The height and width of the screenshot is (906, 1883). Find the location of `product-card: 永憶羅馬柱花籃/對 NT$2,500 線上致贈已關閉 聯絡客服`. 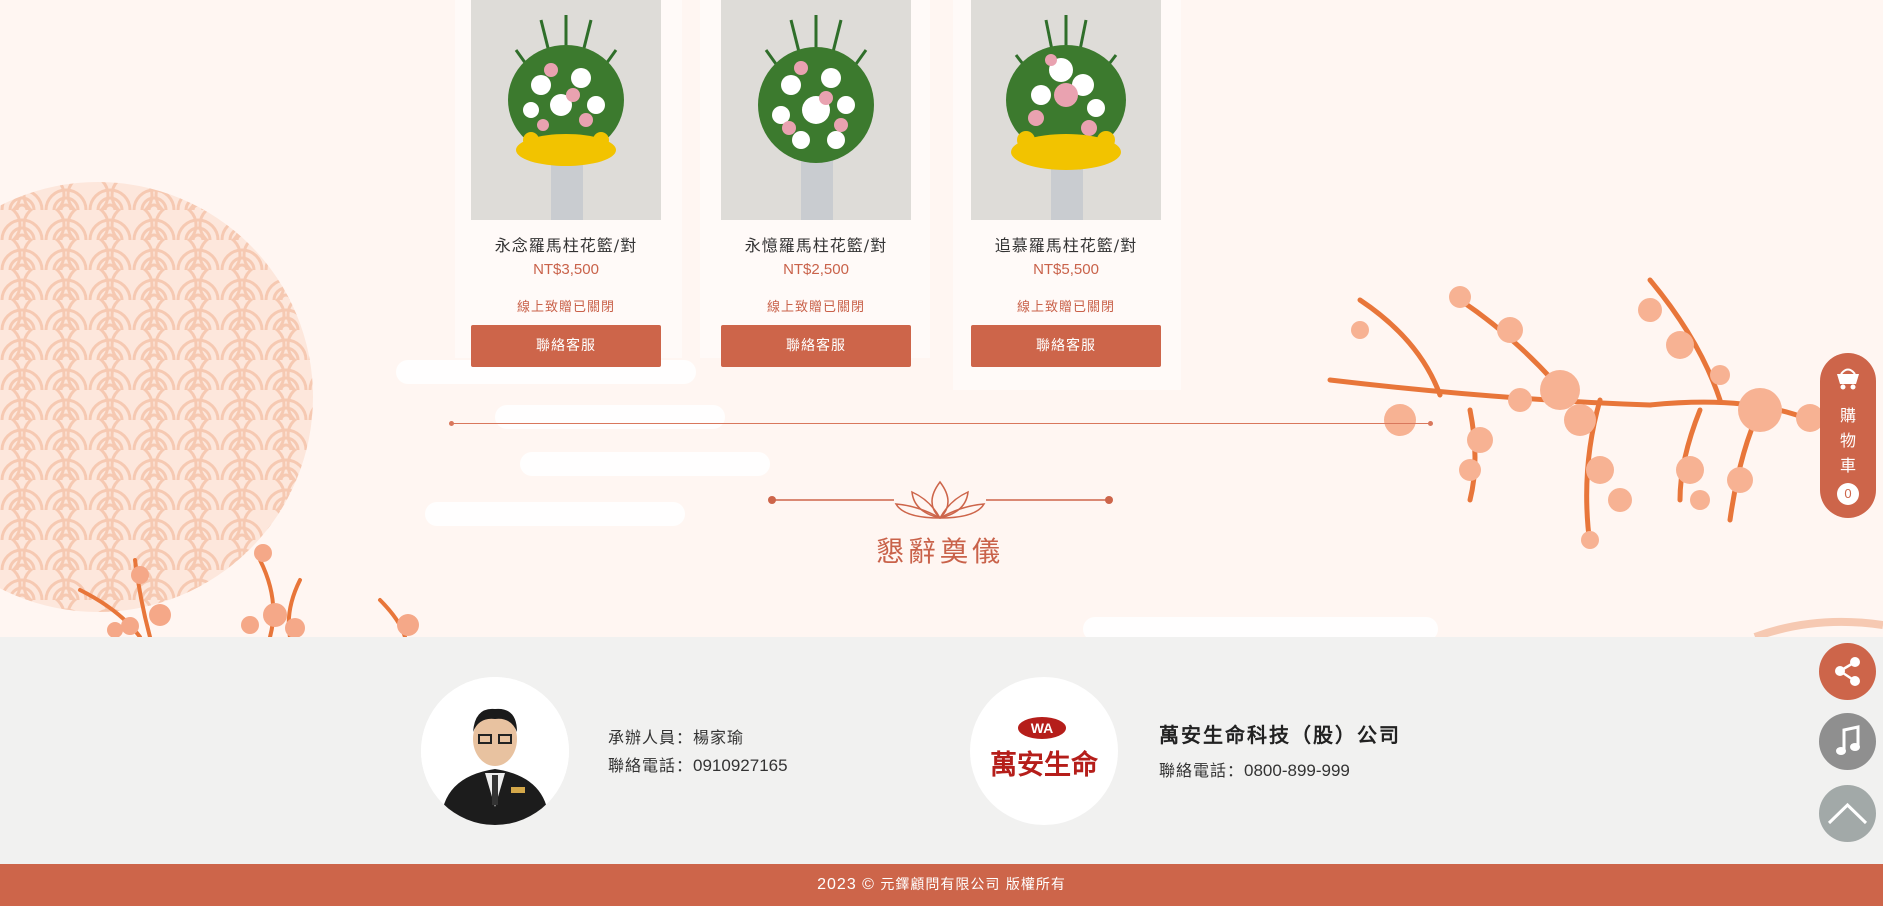

product-card: 永憶羅馬柱花籃/對 NT$2,500 線上致贈已關閉 聯絡客服 is located at coordinates (816, 183).